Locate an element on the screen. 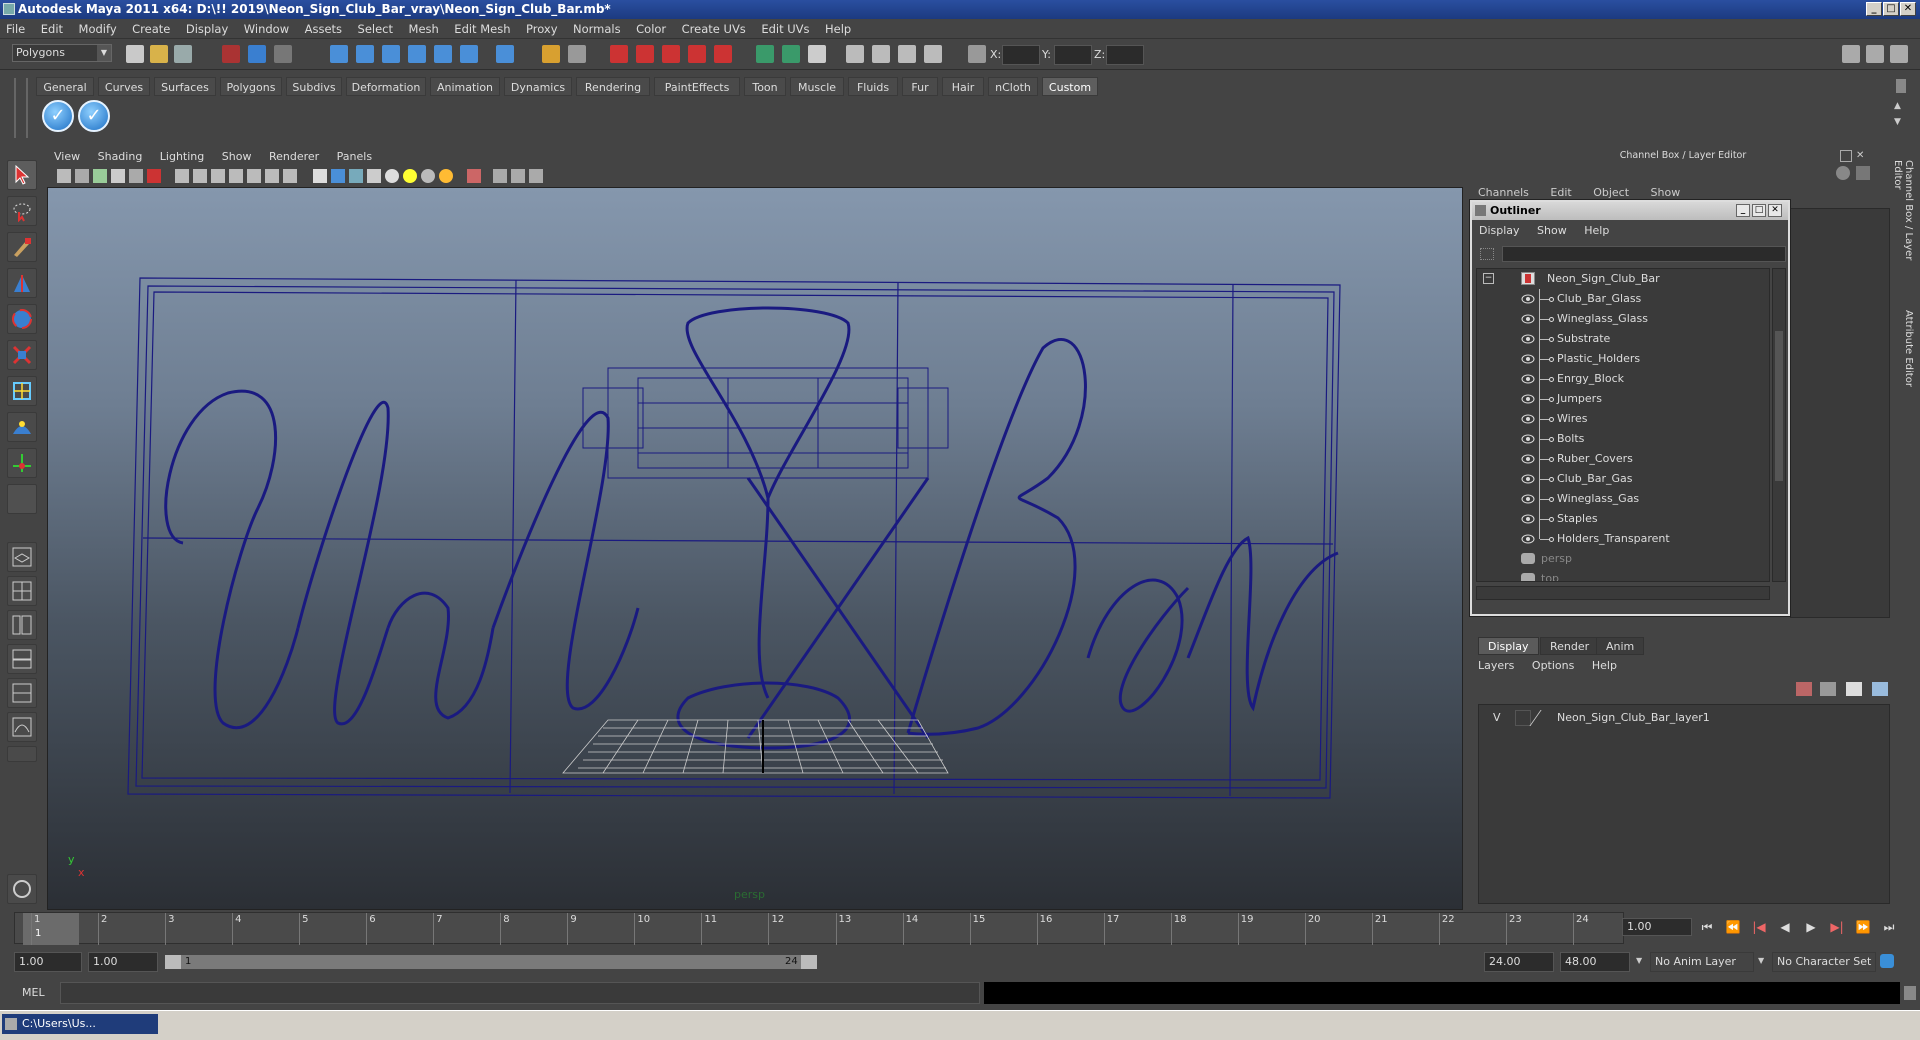 The height and width of the screenshot is (1040, 1920). outliner-item-child: Wineglass_Glass is located at coordinates (1623, 319).